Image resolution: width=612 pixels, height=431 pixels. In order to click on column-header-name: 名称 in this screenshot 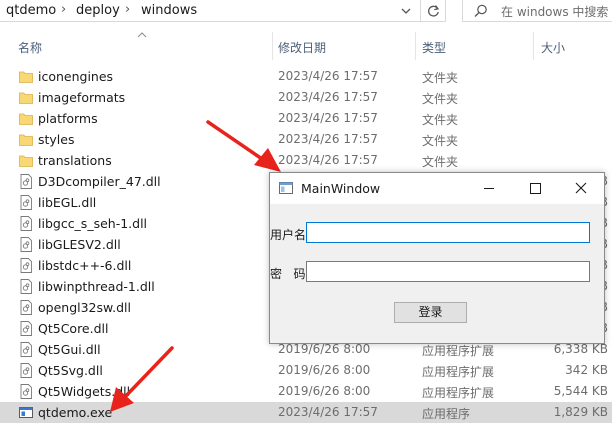, I will do `click(30, 47)`.